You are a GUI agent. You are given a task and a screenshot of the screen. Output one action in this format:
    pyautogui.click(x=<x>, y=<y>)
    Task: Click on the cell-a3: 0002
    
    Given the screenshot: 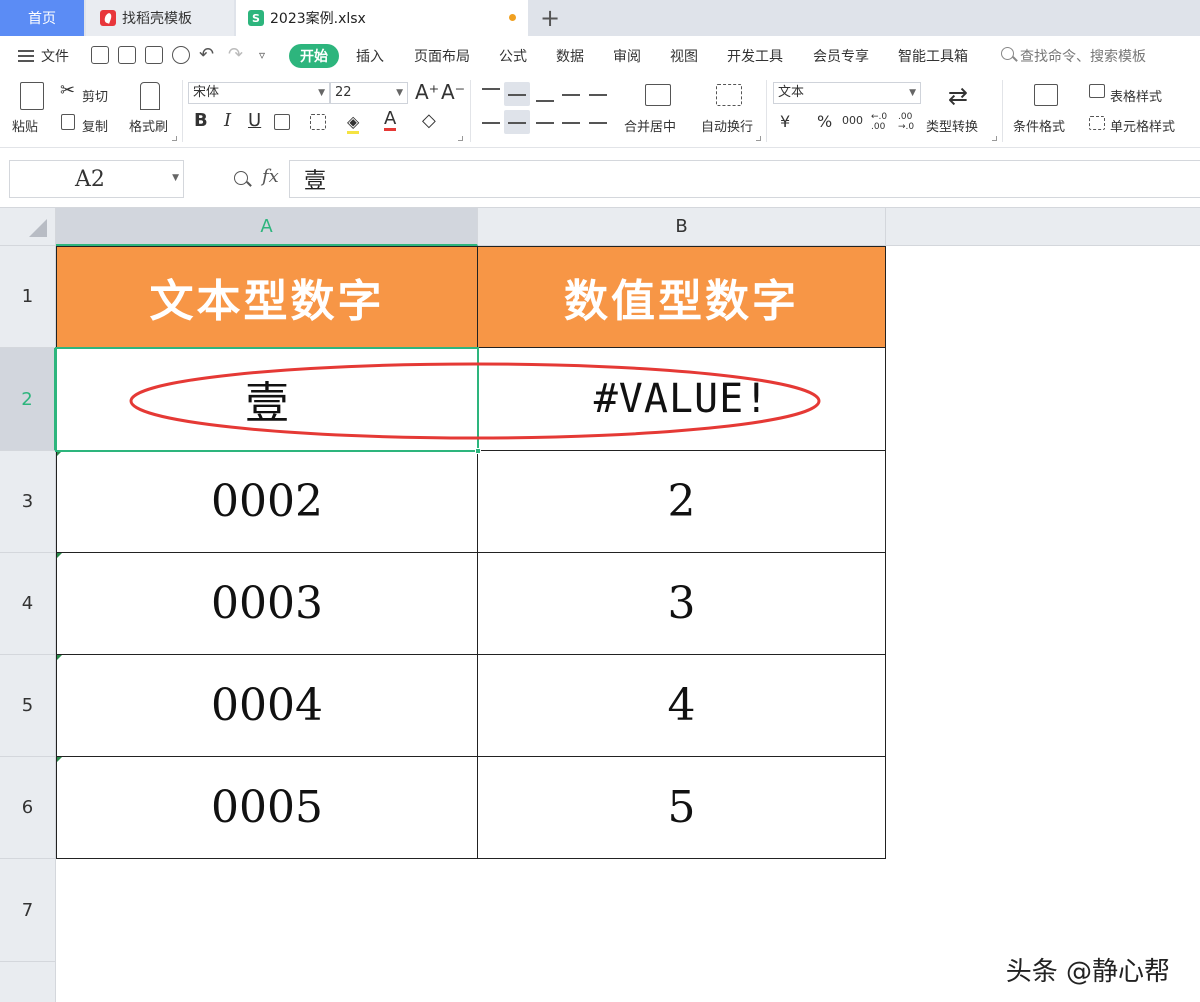 What is the action you would take?
    pyautogui.click(x=267, y=502)
    